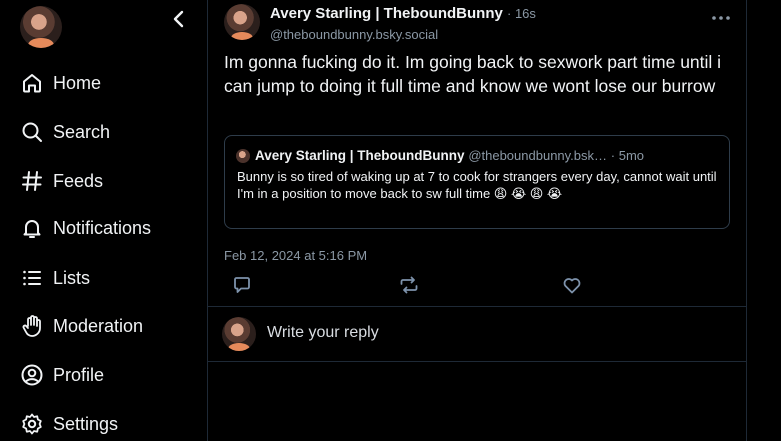 This screenshot has height=441, width=781. I want to click on sidebar-item-feeds: Feeds, so click(100, 181).